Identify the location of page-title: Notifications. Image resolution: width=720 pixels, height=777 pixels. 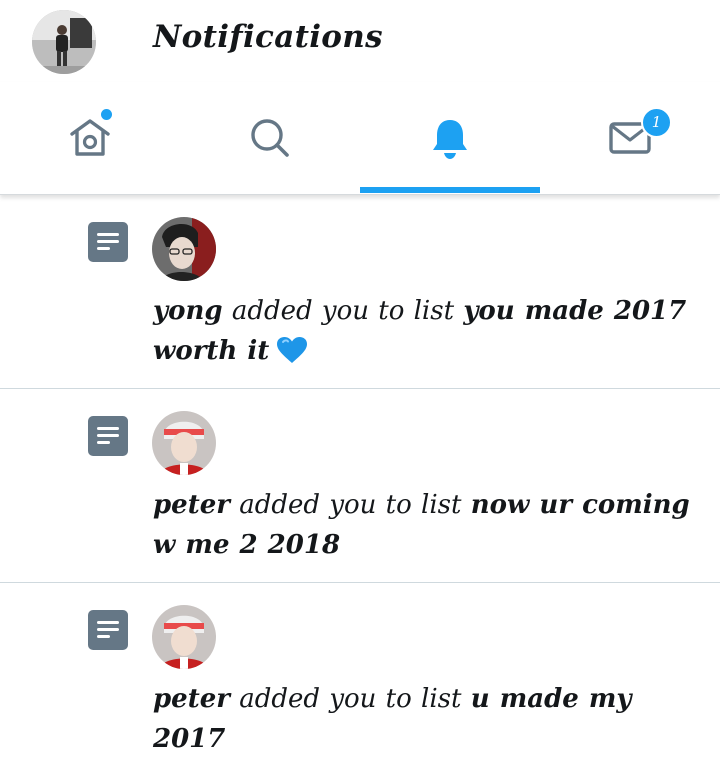
(268, 37).